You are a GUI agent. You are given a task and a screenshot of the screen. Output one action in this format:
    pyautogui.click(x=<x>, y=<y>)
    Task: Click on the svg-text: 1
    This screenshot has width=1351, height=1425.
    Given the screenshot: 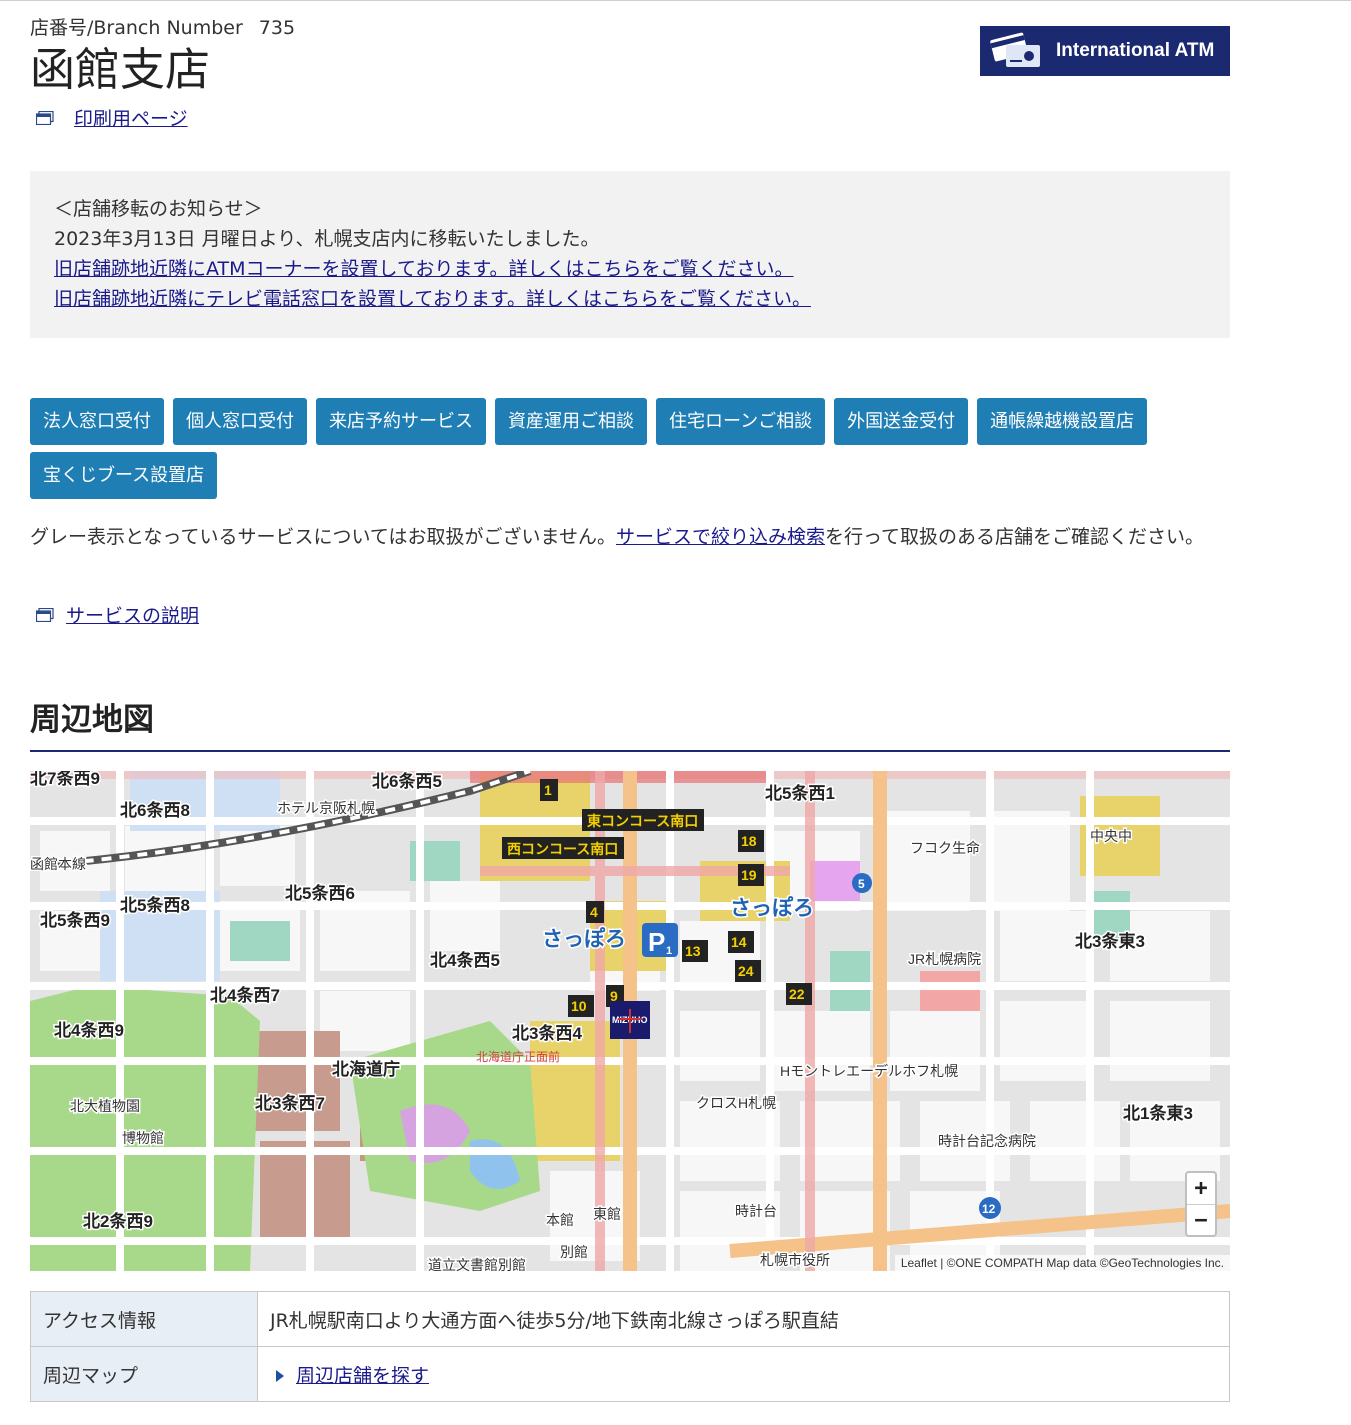 What is the action you would take?
    pyautogui.click(x=669, y=951)
    